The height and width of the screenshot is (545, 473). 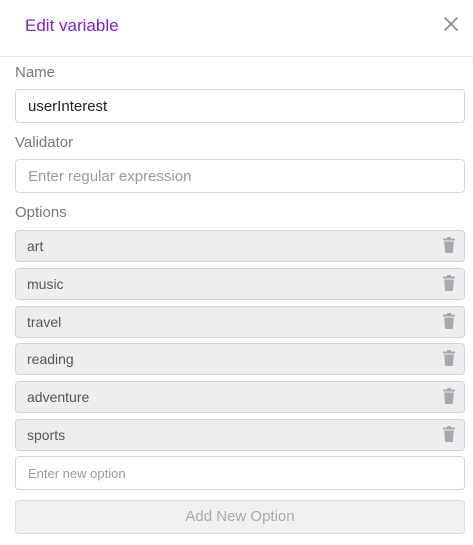 What do you see at coordinates (45, 284) in the screenshot?
I see `option-label: music` at bounding box center [45, 284].